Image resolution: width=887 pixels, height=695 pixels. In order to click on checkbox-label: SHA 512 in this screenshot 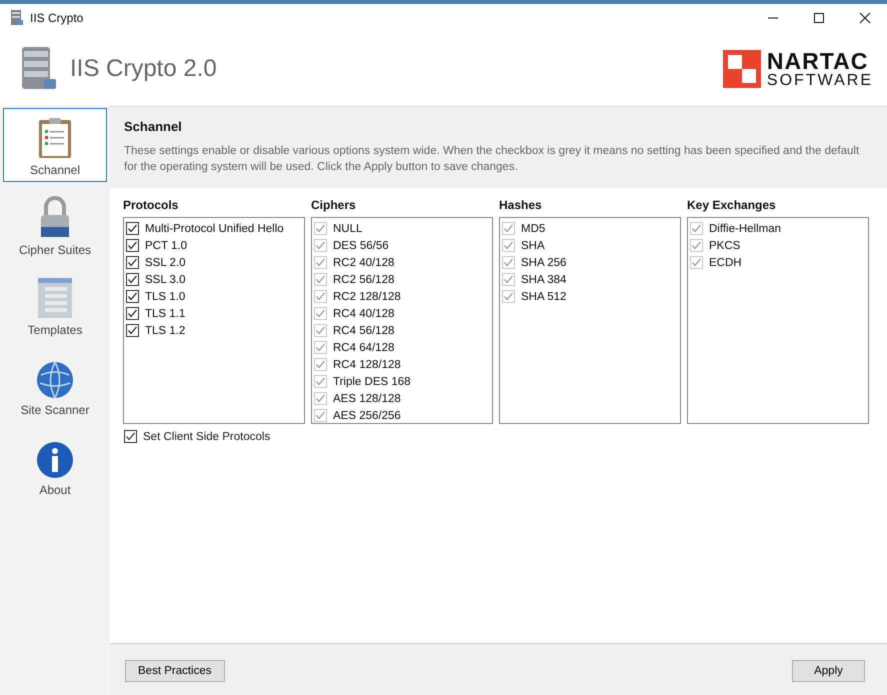, I will do `click(543, 296)`.